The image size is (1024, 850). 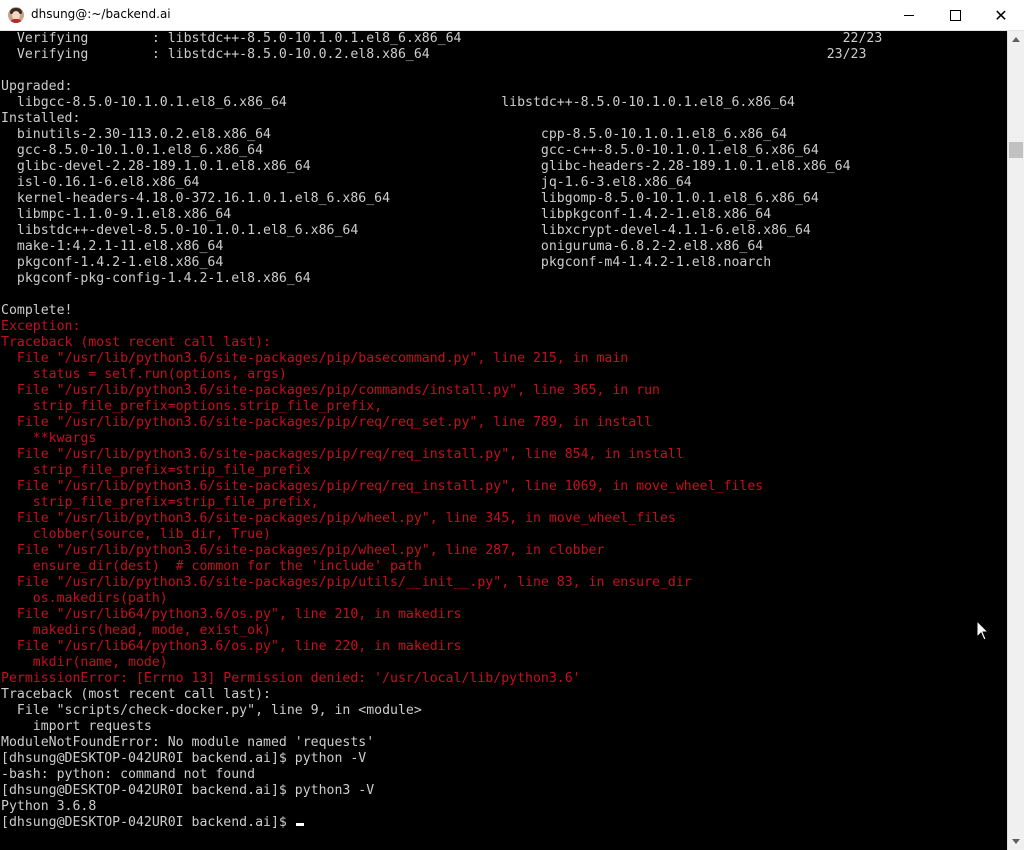 I want to click on terminal-line-text: Traceback (most recent call last):, so click(x=136, y=342).